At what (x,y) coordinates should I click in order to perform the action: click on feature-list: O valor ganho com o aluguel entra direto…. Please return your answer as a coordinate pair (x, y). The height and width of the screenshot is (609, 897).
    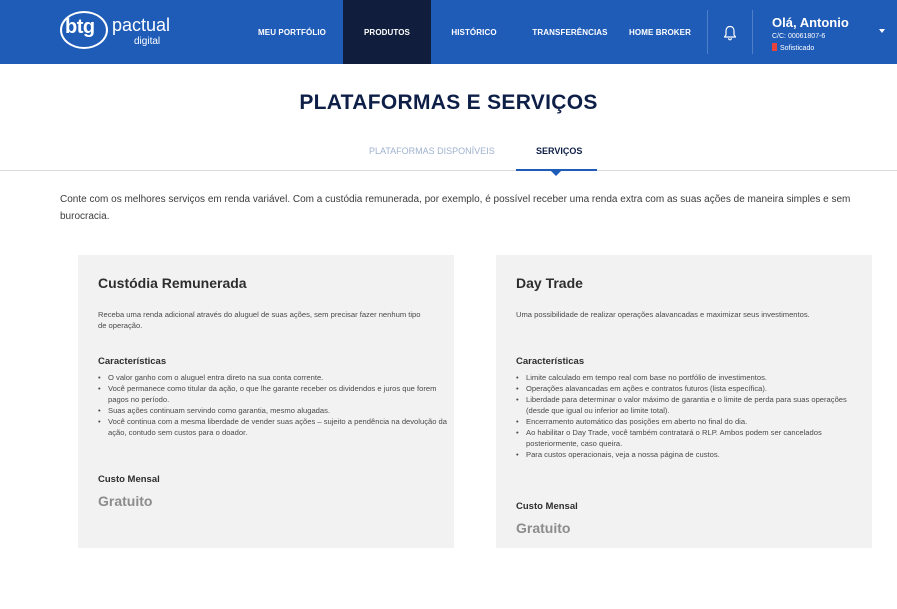
    Looking at the image, I should click on (273, 405).